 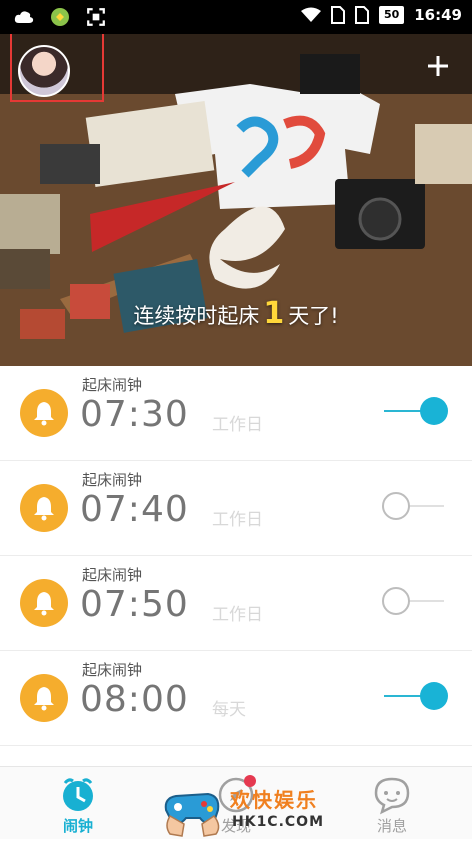 I want to click on alarm-time: 07:30, so click(x=134, y=414).